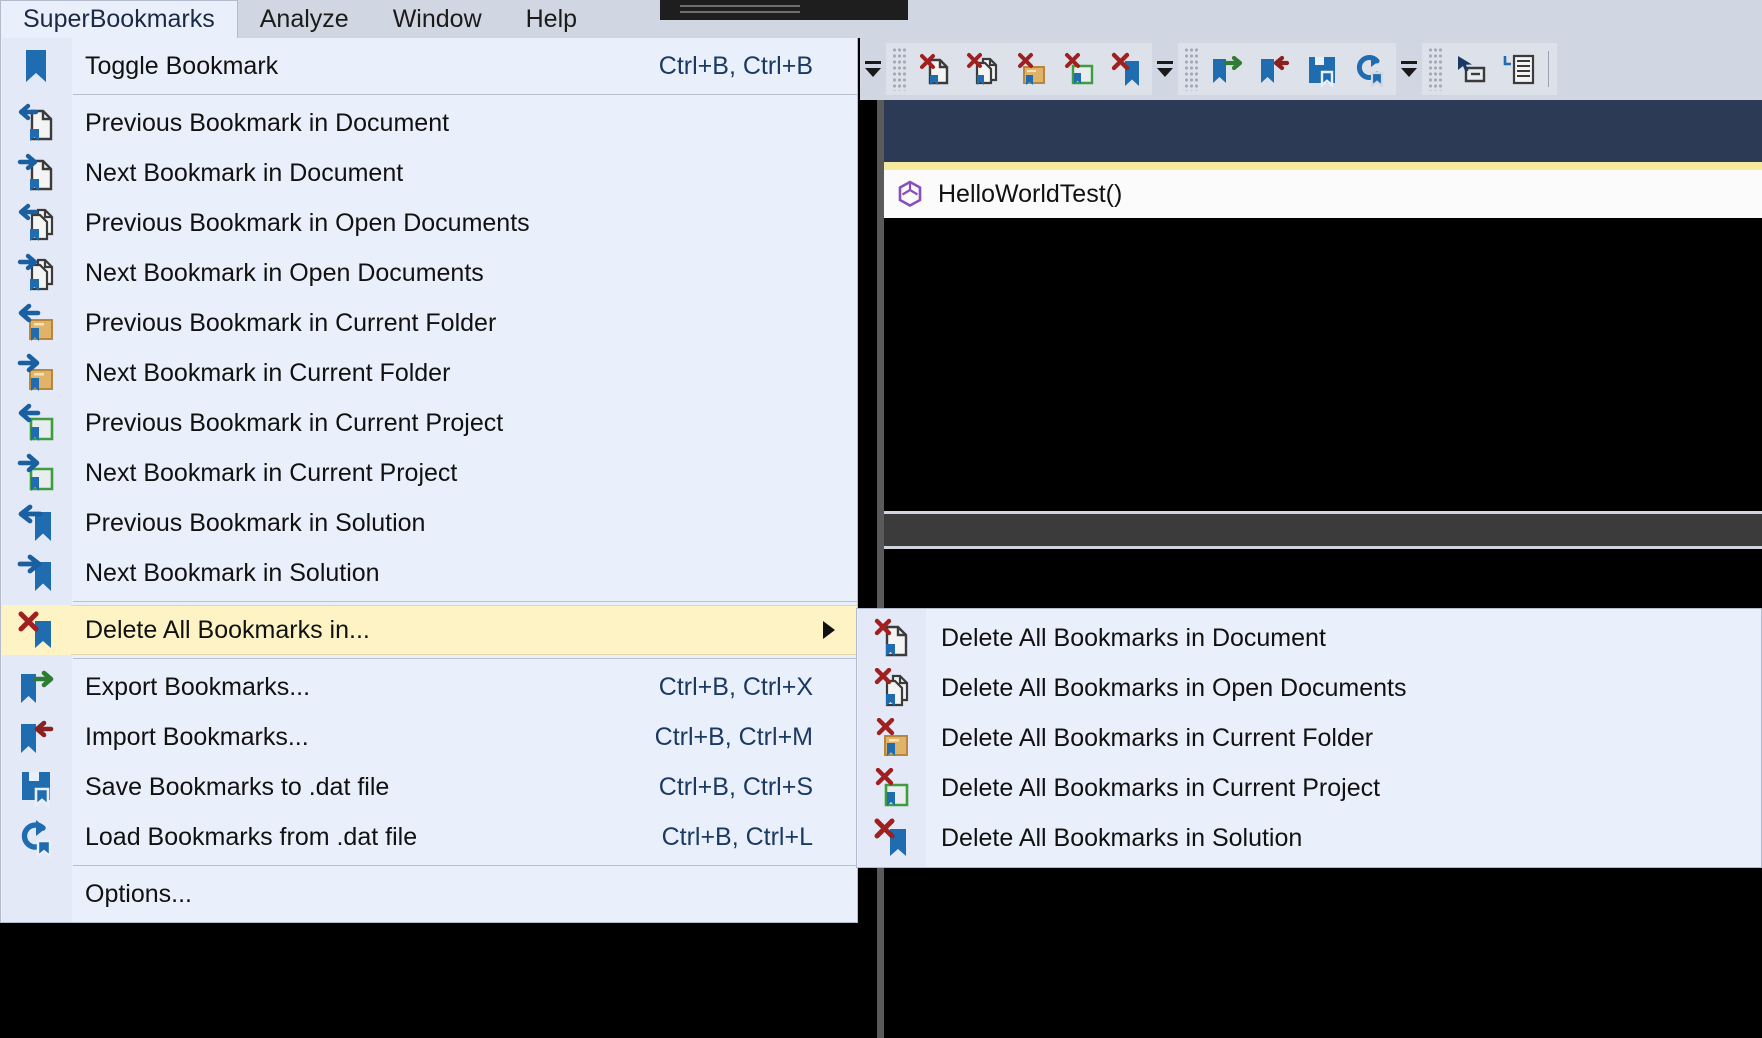  Describe the element at coordinates (1226, 69) in the screenshot. I see `toolbar-export-bookmarks-button` at that location.